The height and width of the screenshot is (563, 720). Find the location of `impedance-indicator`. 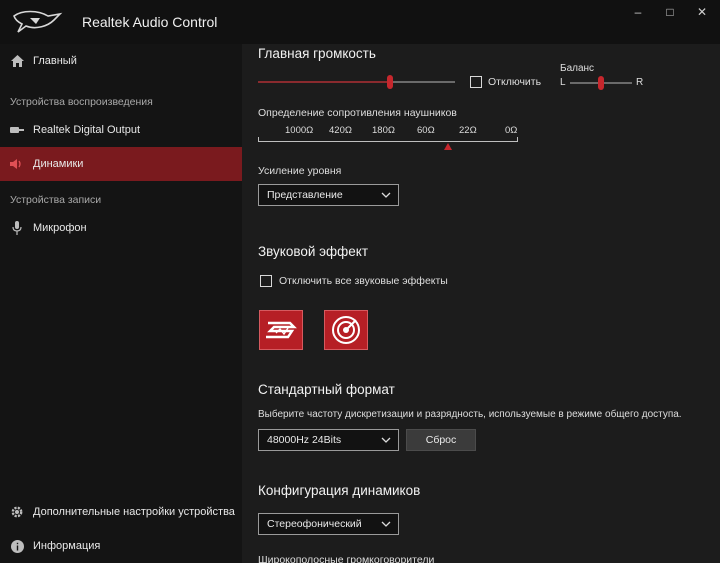

impedance-indicator is located at coordinates (448, 146).